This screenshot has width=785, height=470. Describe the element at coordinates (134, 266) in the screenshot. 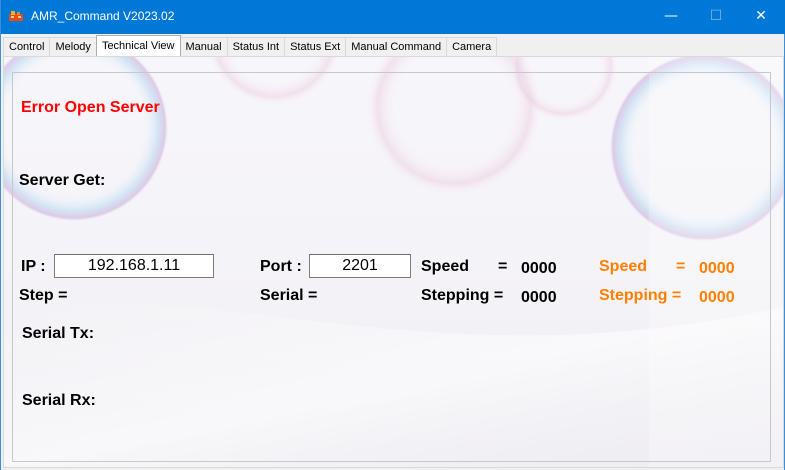

I see `ip-input` at that location.